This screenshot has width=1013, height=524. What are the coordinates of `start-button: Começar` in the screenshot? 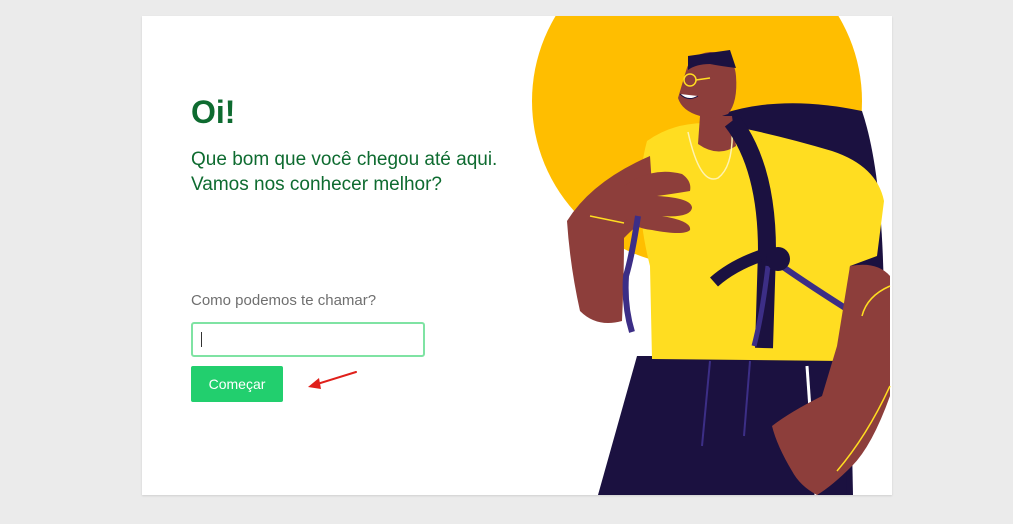 It's located at (237, 384).